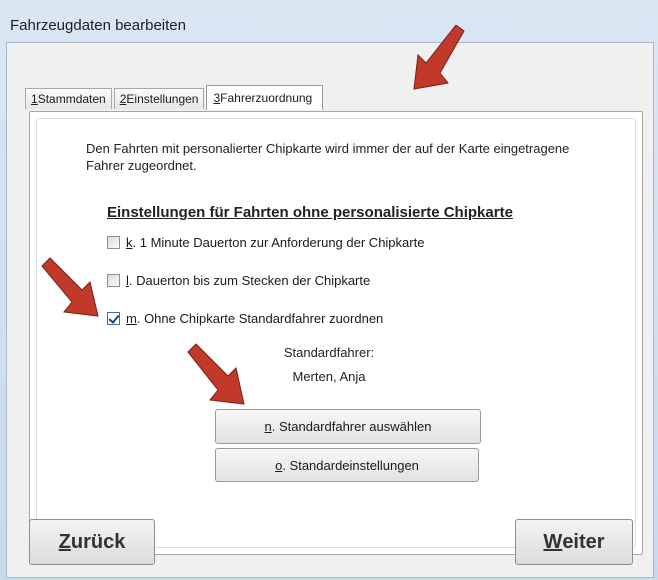 This screenshot has height=580, width=658. What do you see at coordinates (113, 280) in the screenshot?
I see `checkbox-beep-until-inserted` at bounding box center [113, 280].